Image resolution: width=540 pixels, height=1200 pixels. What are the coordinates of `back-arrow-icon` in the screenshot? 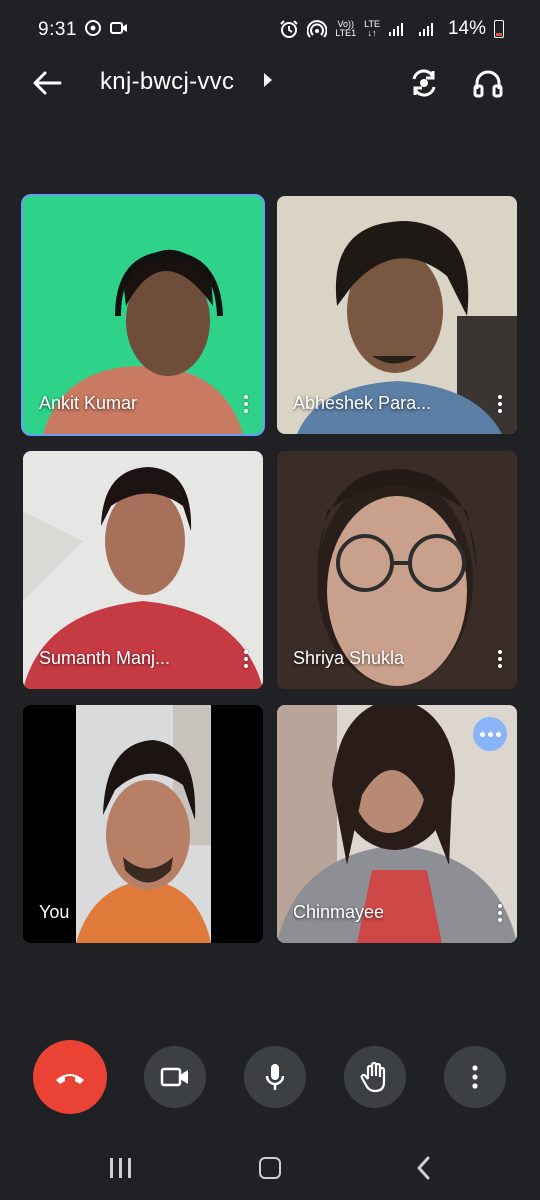 It's located at (47, 83).